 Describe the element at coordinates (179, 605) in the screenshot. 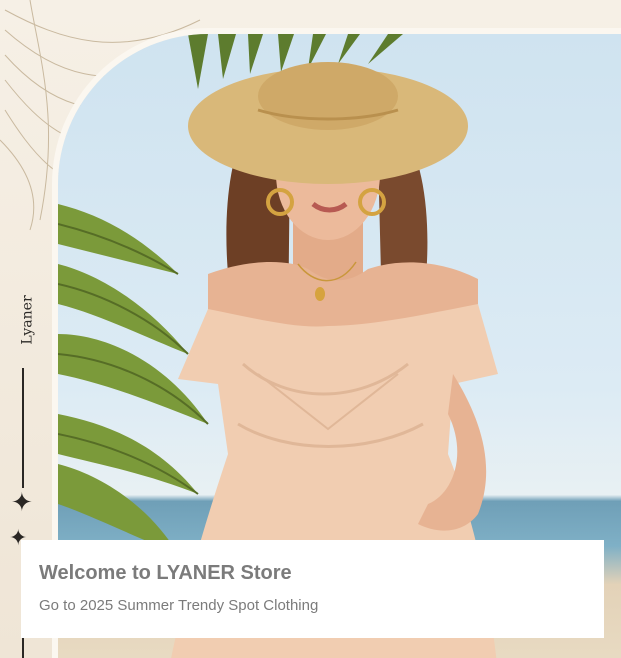

I see `banner-subtitle: Go to 2025 Summer Trendy Spot Clothing` at that location.